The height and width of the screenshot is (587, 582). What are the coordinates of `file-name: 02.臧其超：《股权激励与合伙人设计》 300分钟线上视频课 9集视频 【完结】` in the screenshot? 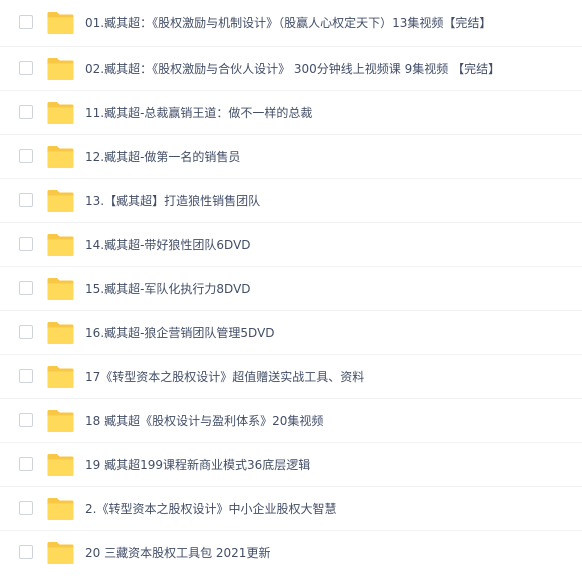 It's located at (292, 69).